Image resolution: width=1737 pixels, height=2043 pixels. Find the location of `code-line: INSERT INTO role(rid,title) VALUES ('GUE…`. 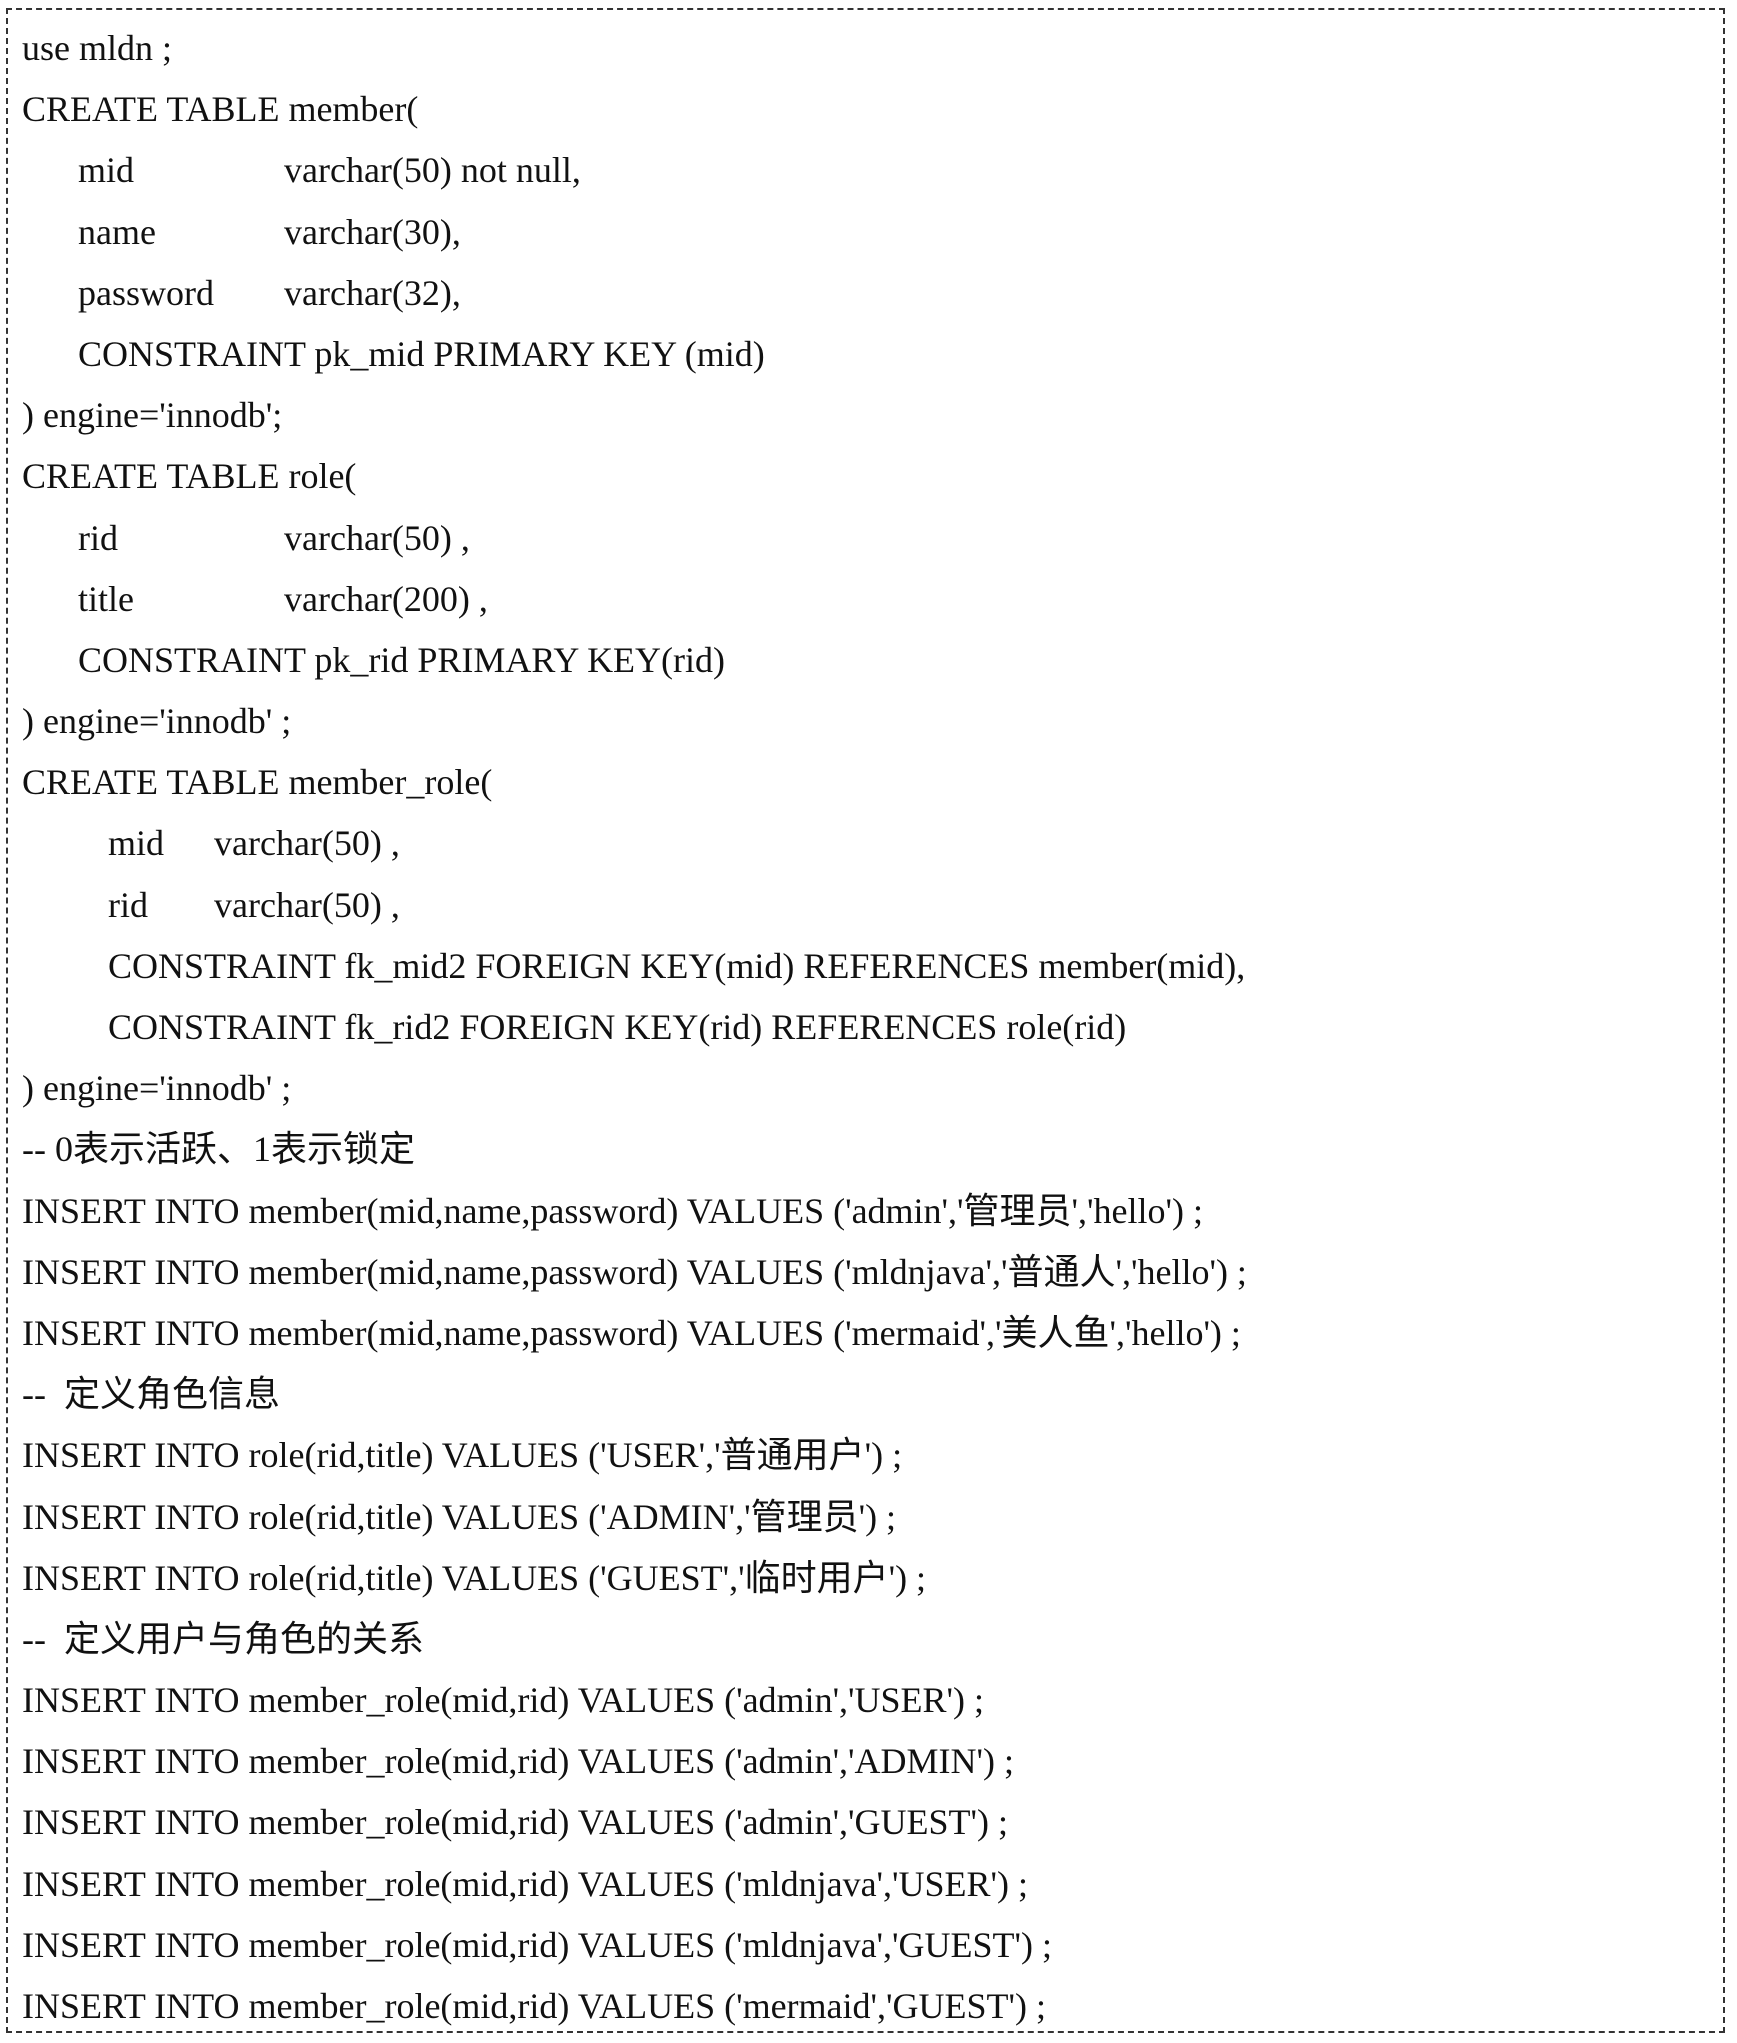

code-line: INSERT INTO role(rid,title) VALUES ('GUE… is located at coordinates (474, 1577).